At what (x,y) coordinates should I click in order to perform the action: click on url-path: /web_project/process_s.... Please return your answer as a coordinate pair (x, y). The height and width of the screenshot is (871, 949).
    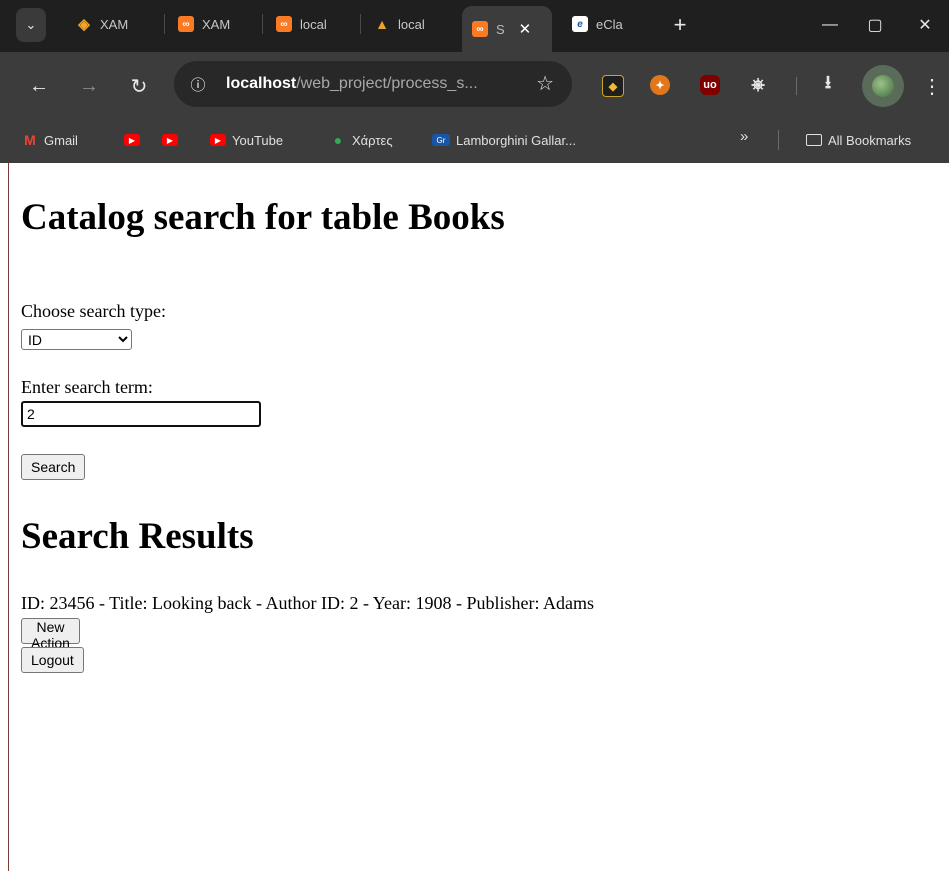
    Looking at the image, I should click on (387, 83).